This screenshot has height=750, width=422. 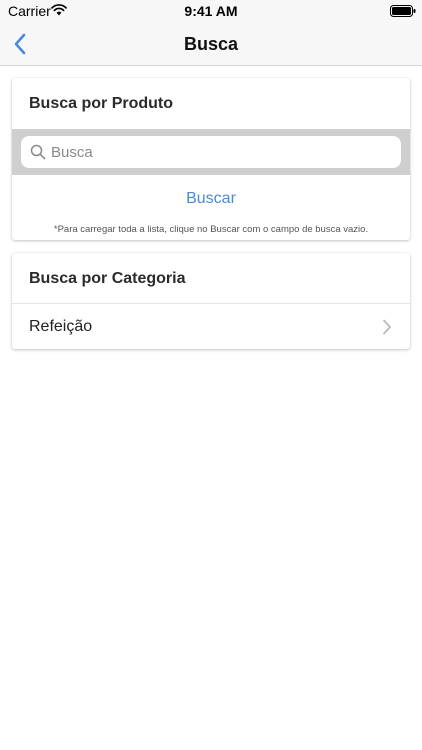 What do you see at coordinates (107, 278) in the screenshot?
I see `category-search-header: Busca por Categoria` at bounding box center [107, 278].